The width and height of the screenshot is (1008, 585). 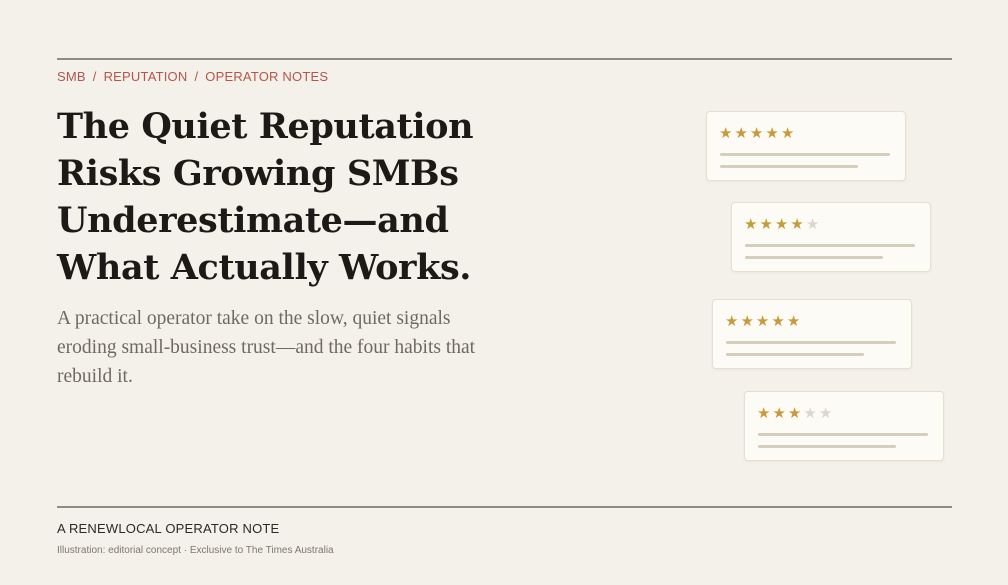 What do you see at coordinates (71, 76) in the screenshot?
I see `breadcrumb-item-smb: SMB` at bounding box center [71, 76].